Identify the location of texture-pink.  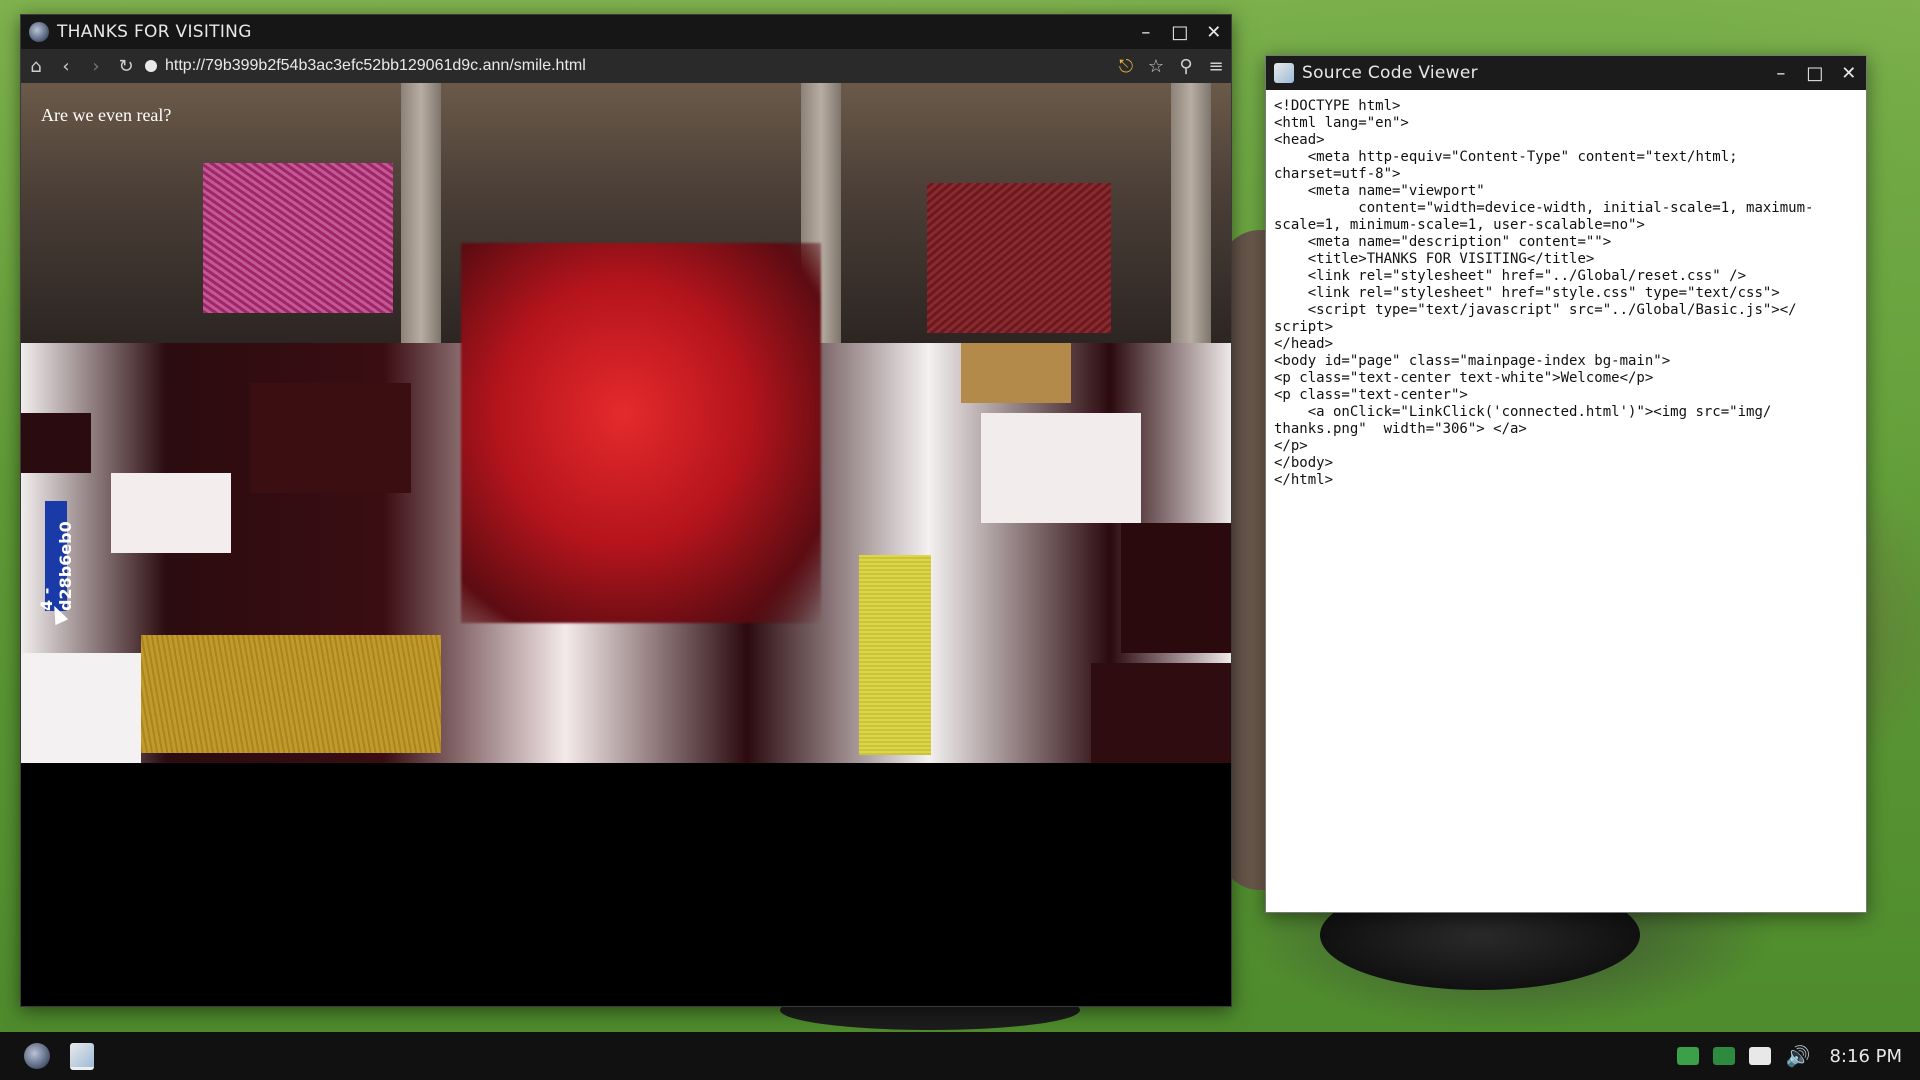
(298, 238).